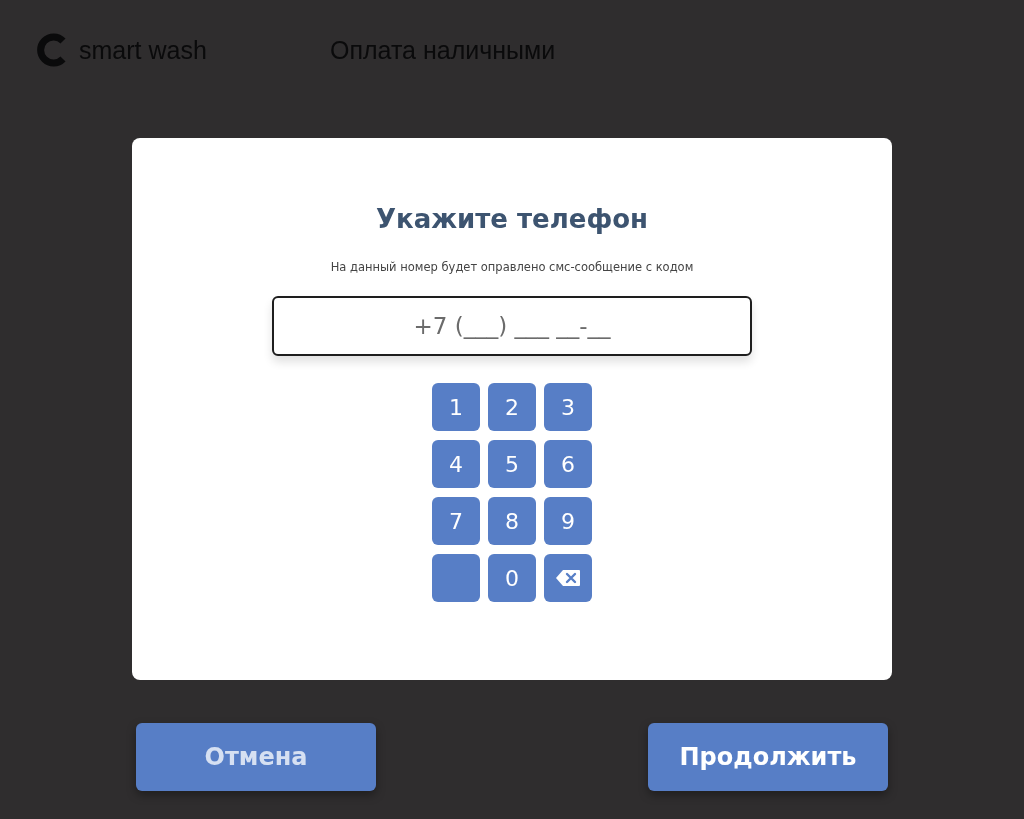 Image resolution: width=1024 pixels, height=819 pixels. Describe the element at coordinates (256, 757) in the screenshot. I see `cancel-button: Отмена` at that location.